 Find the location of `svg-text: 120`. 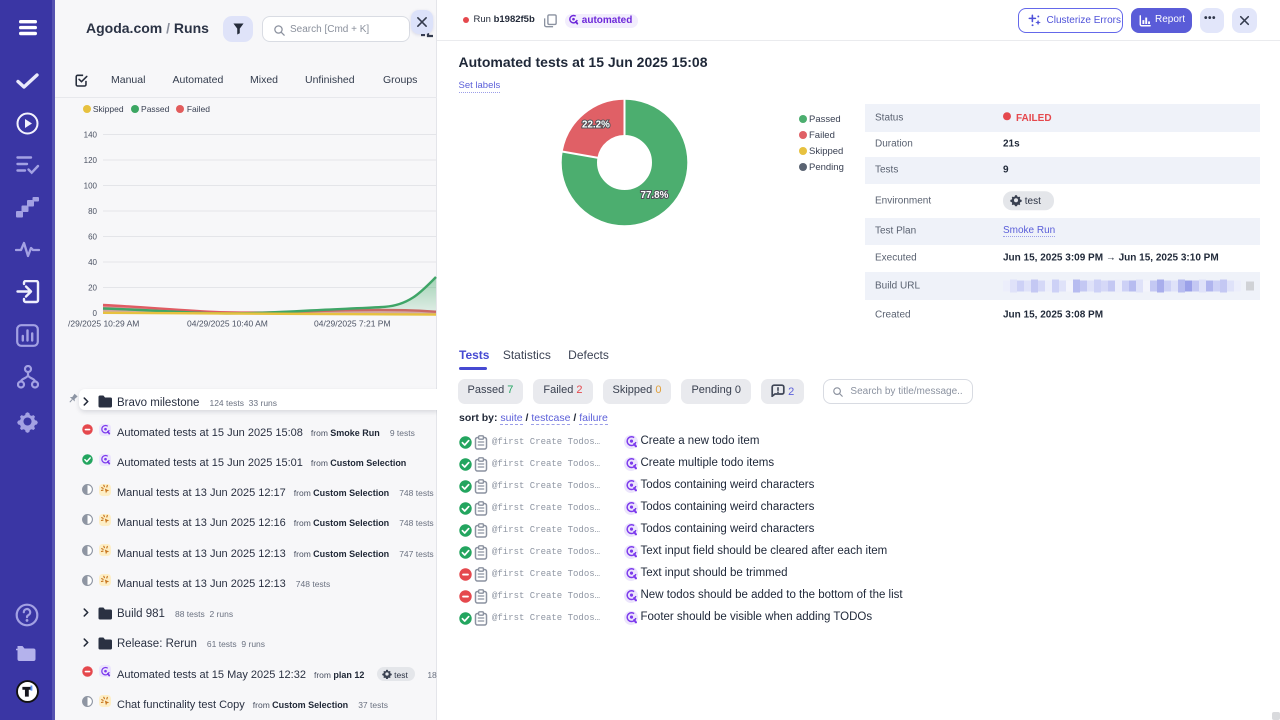

svg-text: 120 is located at coordinates (91, 160).